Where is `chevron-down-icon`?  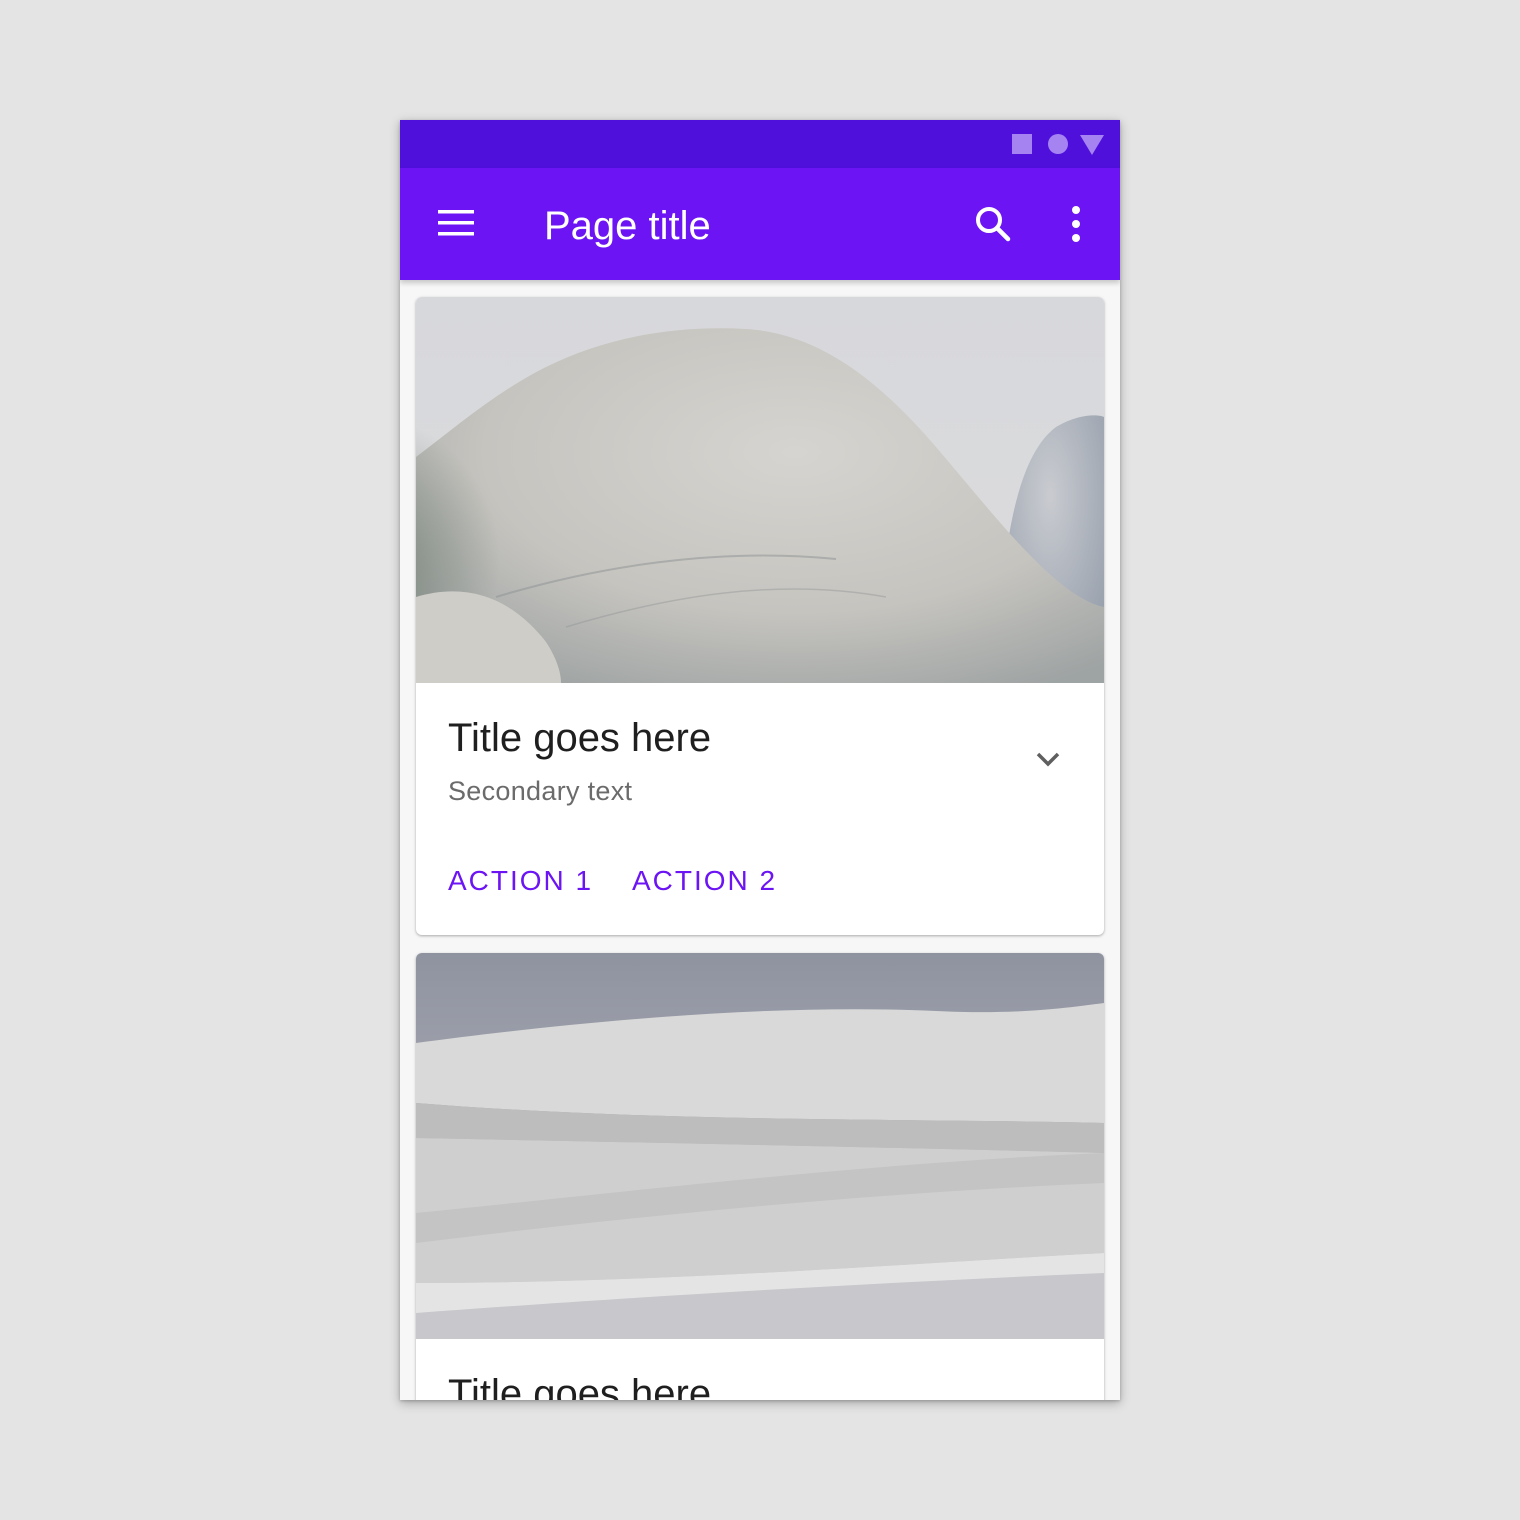
chevron-down-icon is located at coordinates (1048, 759).